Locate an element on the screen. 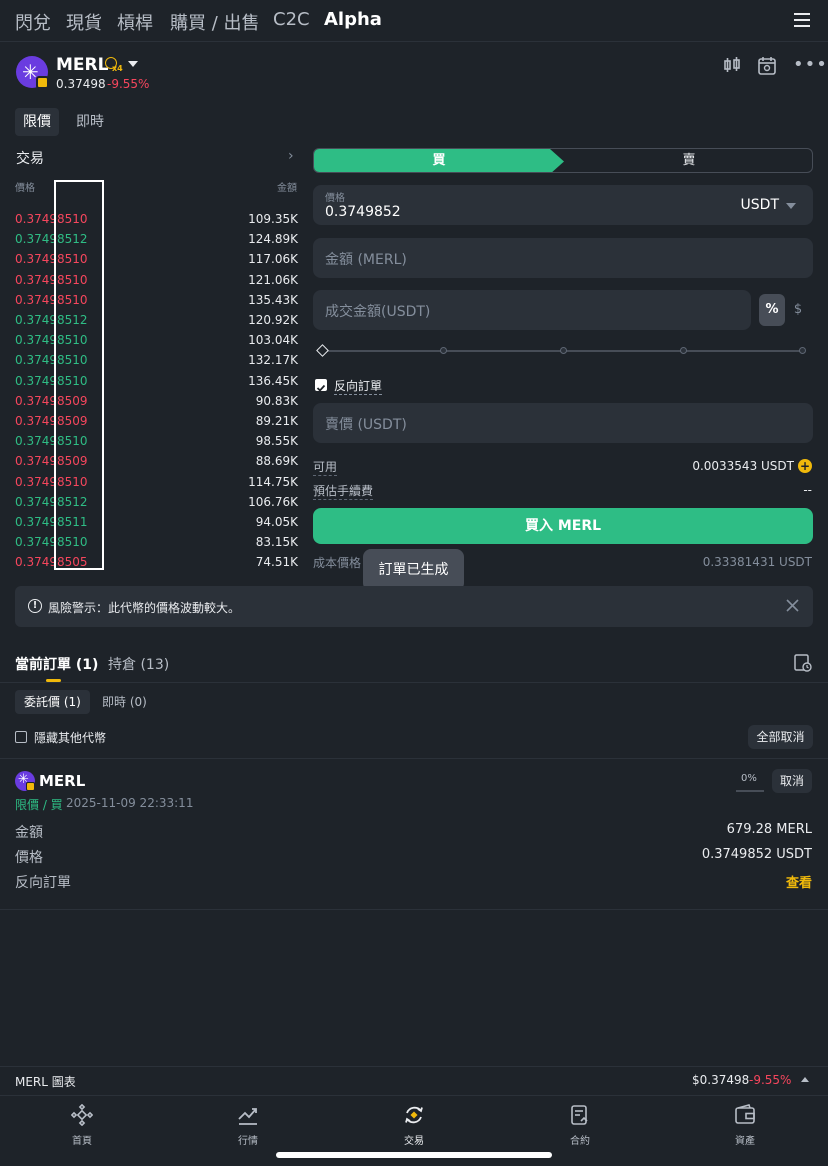 This screenshot has width=828, height=1166. view-reverse-link: 查看 is located at coordinates (799, 881).